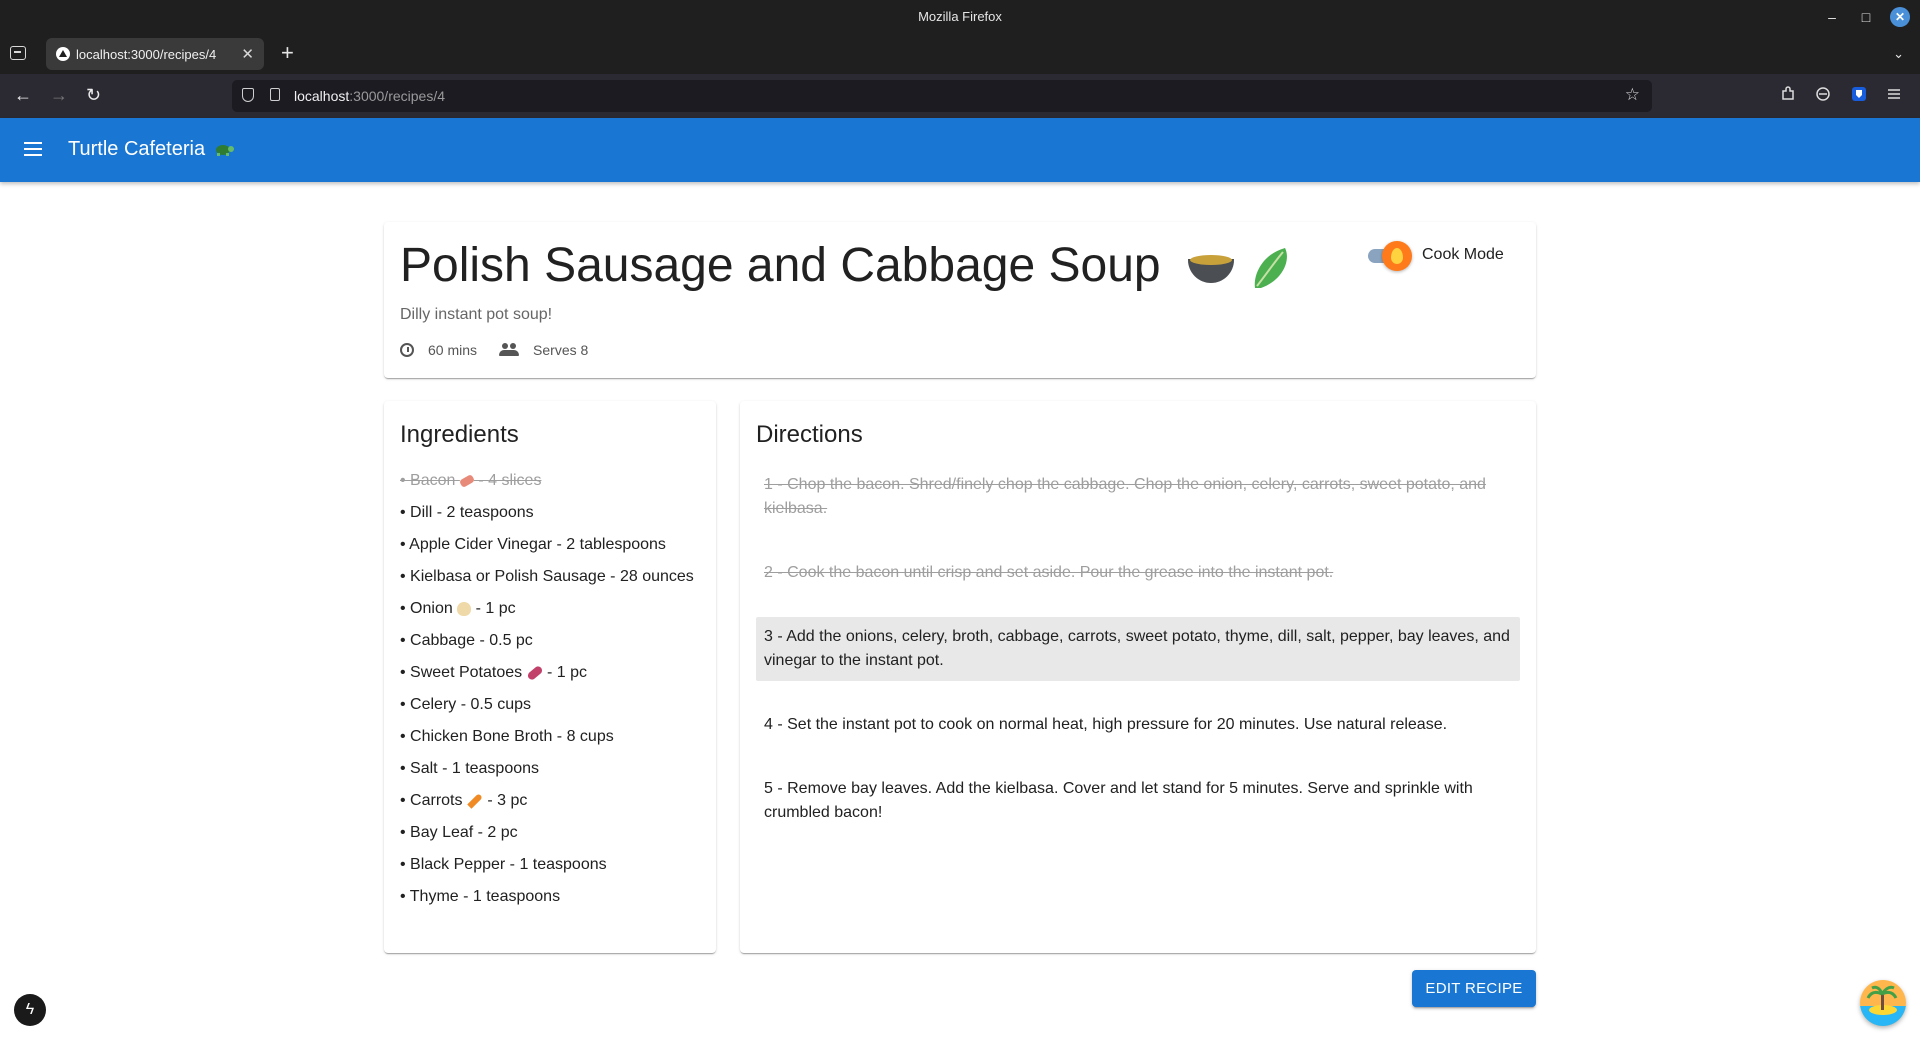 The height and width of the screenshot is (1040, 1920). What do you see at coordinates (275, 94) in the screenshot?
I see `page-icon` at bounding box center [275, 94].